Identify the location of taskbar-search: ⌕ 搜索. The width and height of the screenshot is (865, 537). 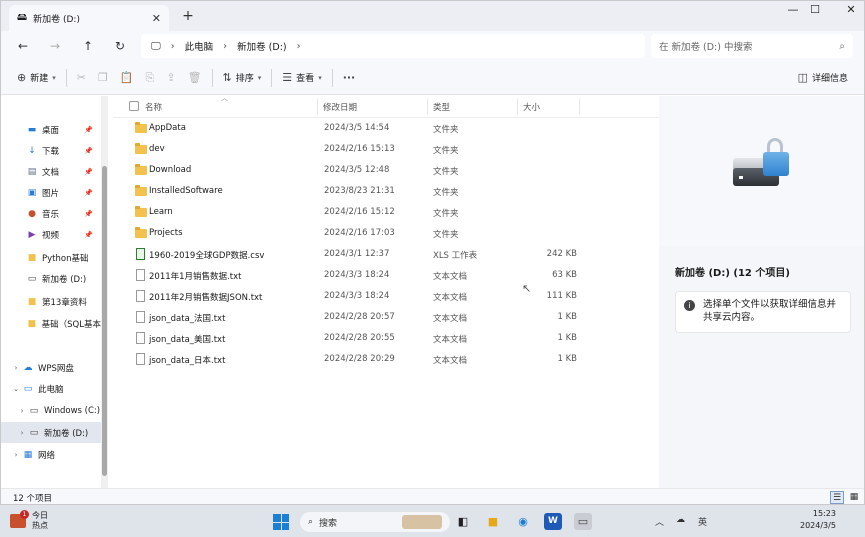
(375, 522).